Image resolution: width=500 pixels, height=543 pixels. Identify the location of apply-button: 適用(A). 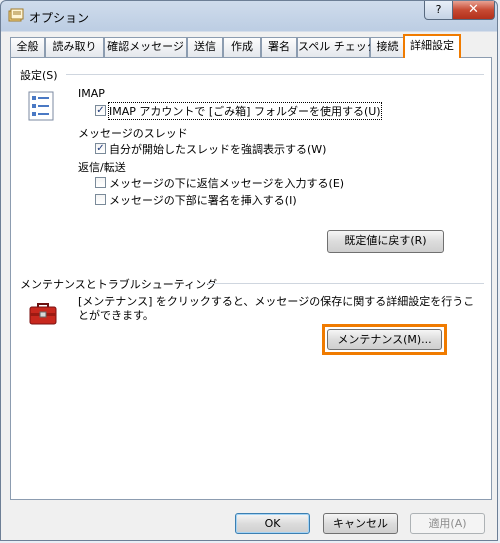
(447, 523).